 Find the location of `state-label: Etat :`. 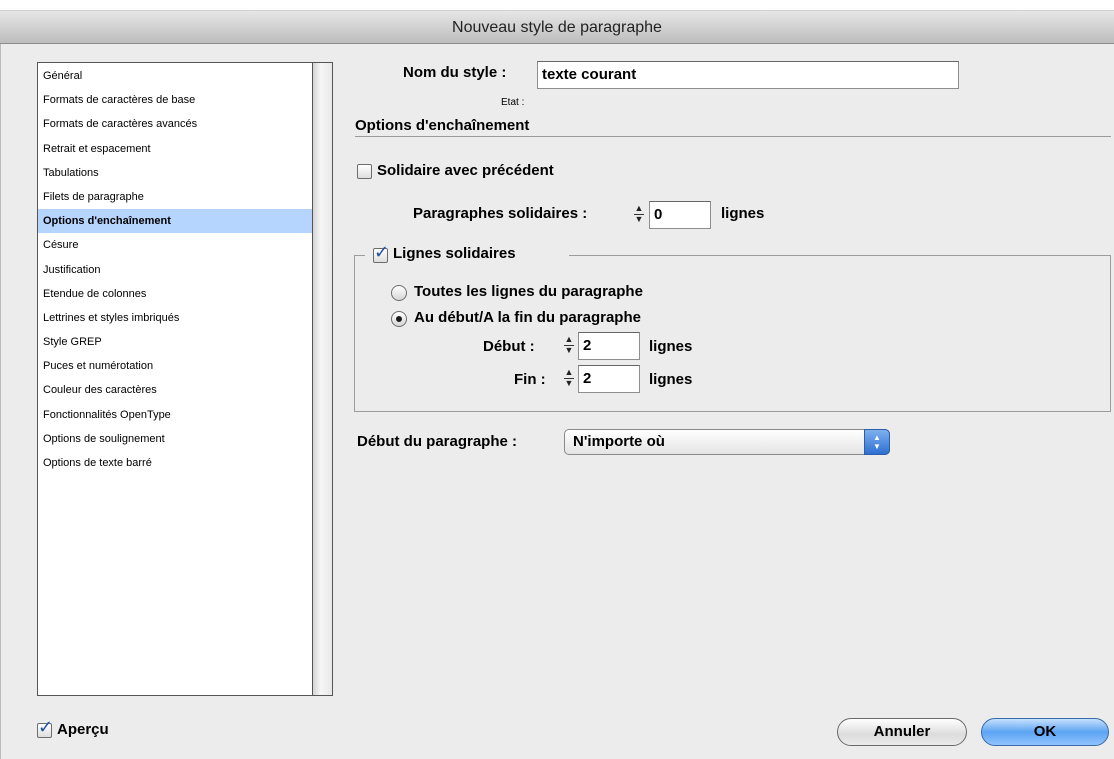

state-label: Etat : is located at coordinates (513, 102).